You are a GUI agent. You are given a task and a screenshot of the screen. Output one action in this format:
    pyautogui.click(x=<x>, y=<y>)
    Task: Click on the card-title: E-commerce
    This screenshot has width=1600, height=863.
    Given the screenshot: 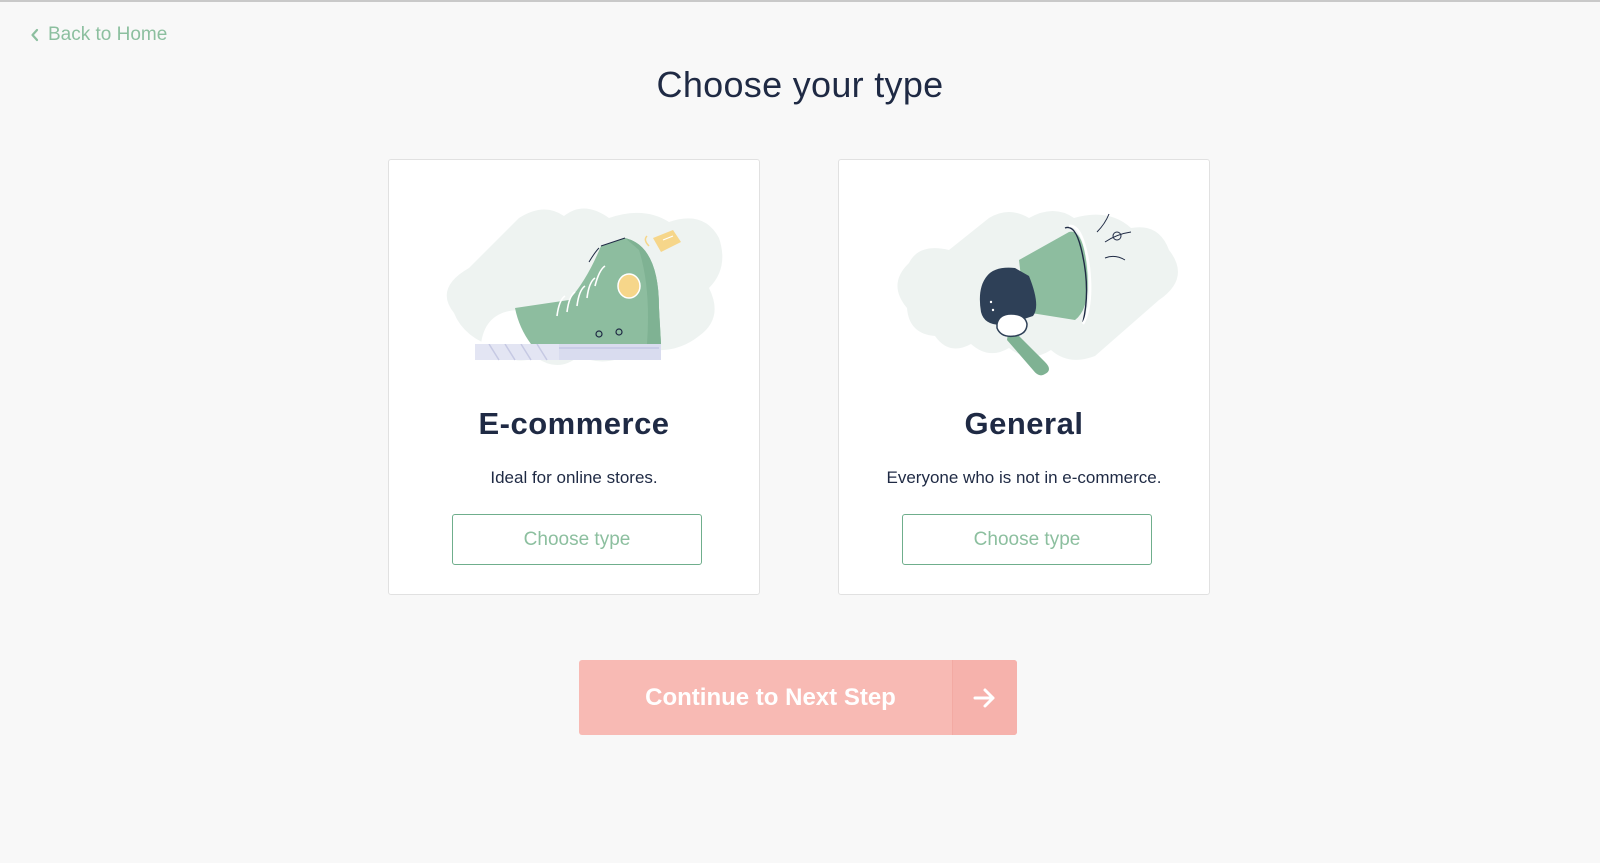 What is the action you would take?
    pyautogui.click(x=574, y=423)
    